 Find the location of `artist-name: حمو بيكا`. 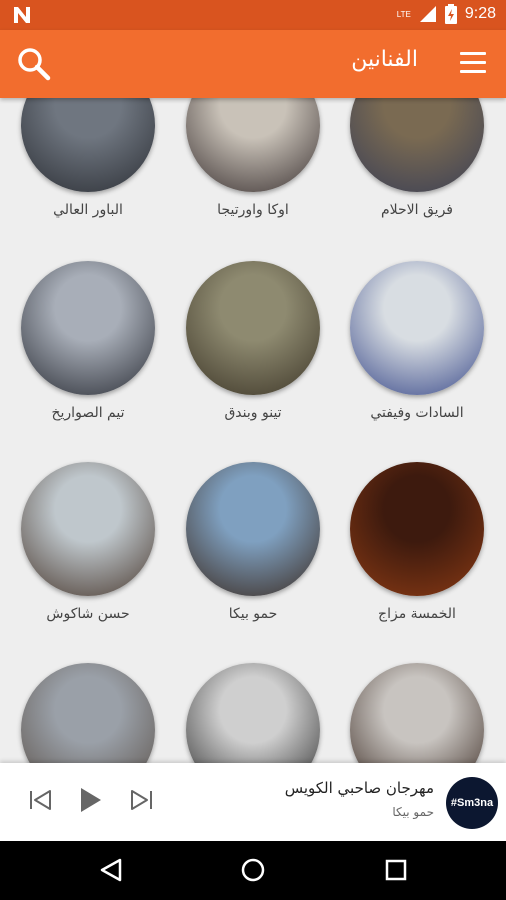

artist-name: حمو بيكا is located at coordinates (253, 614).